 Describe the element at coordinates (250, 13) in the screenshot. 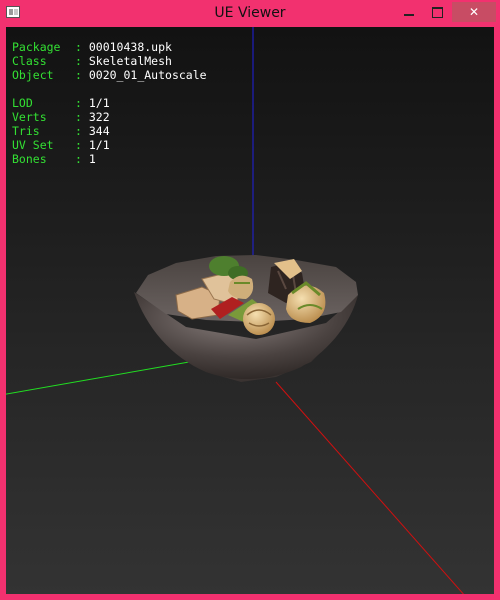

I see `title-bar: UE Viewer ✕` at that location.